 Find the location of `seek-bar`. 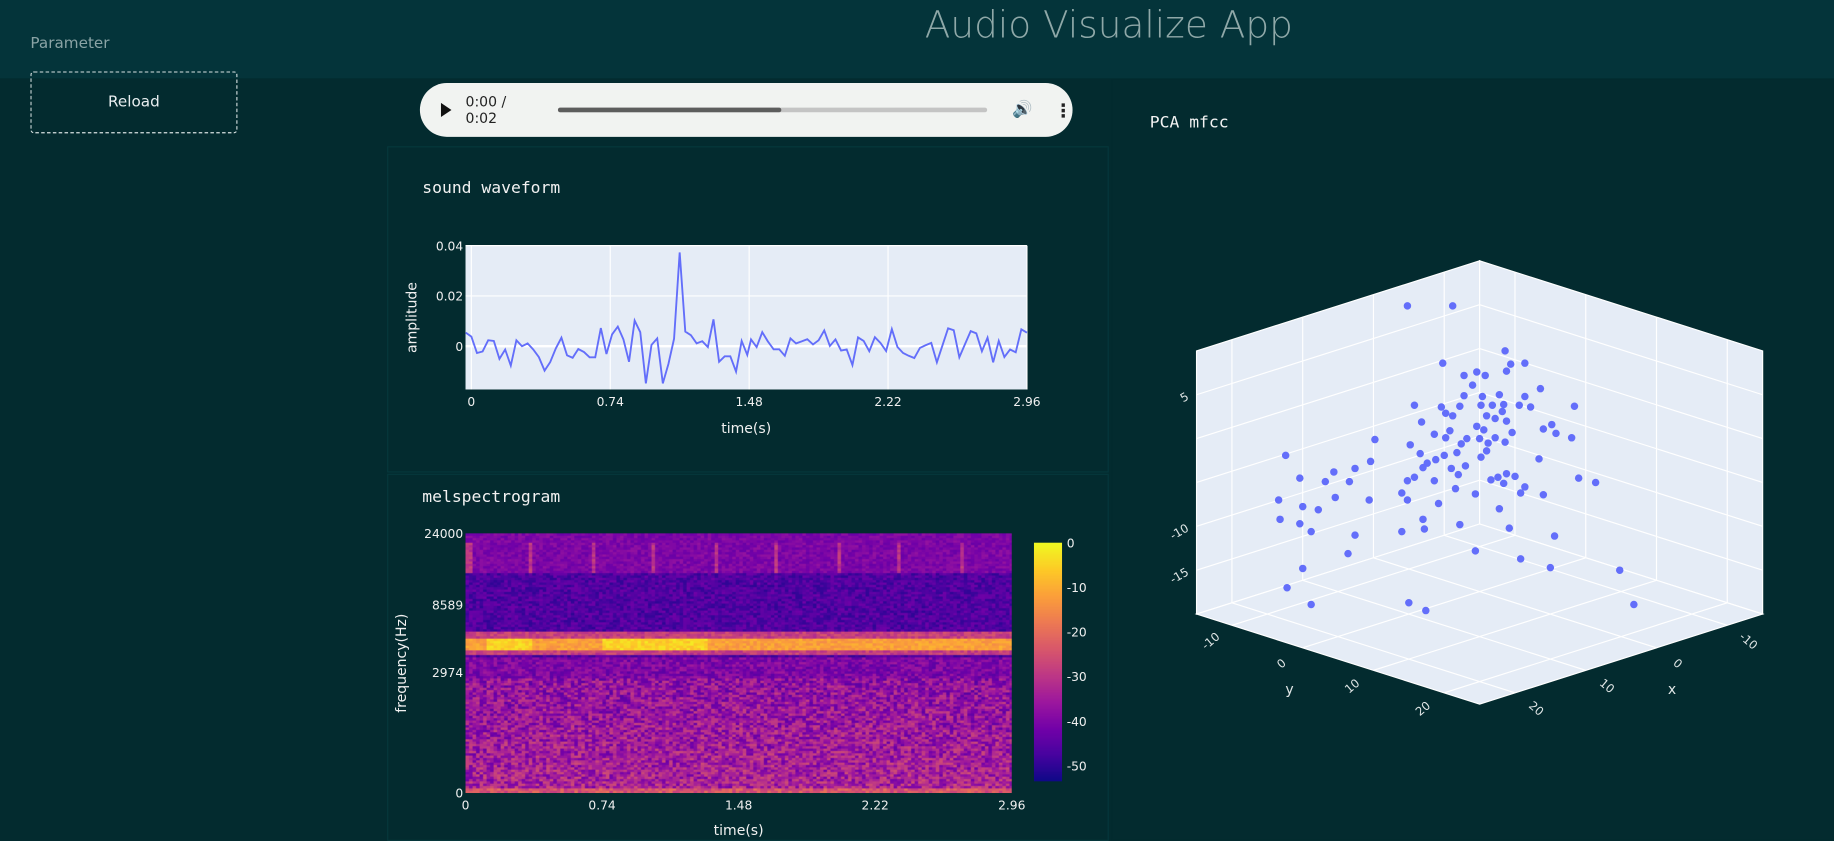

seek-bar is located at coordinates (772, 110).